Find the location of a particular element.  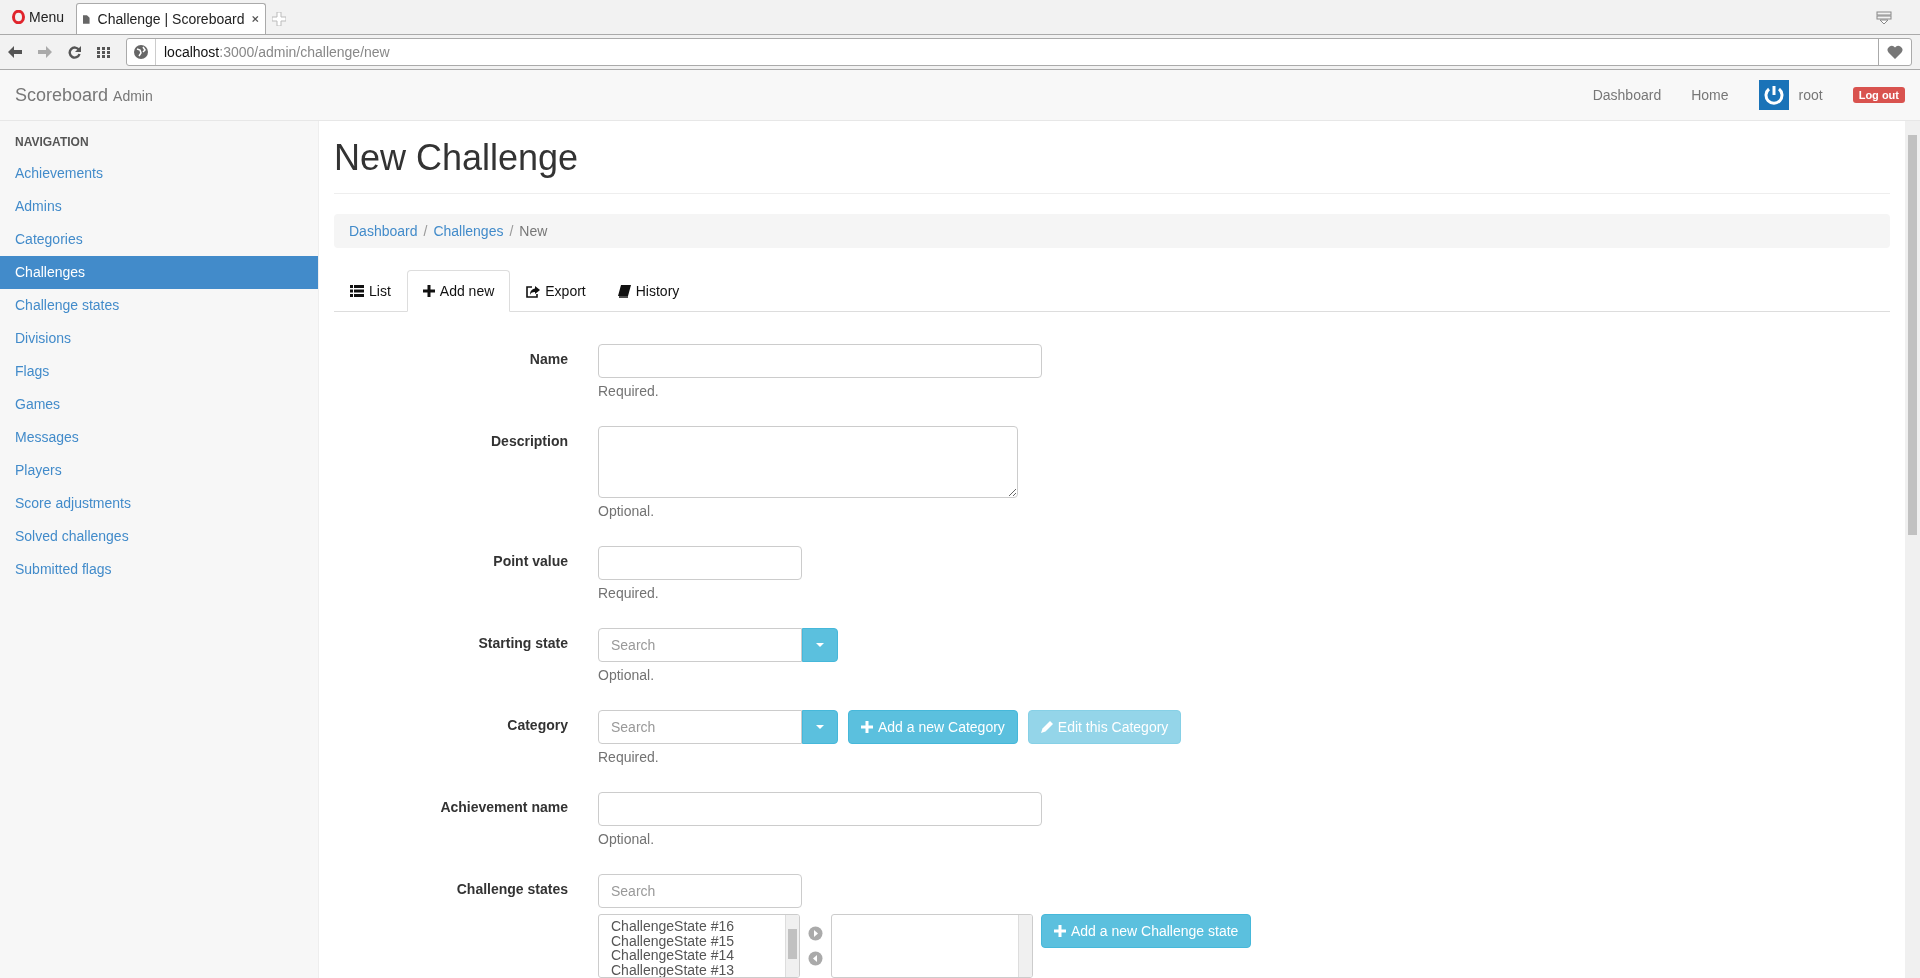

breadcrumb-link: Dashboard is located at coordinates (383, 231).